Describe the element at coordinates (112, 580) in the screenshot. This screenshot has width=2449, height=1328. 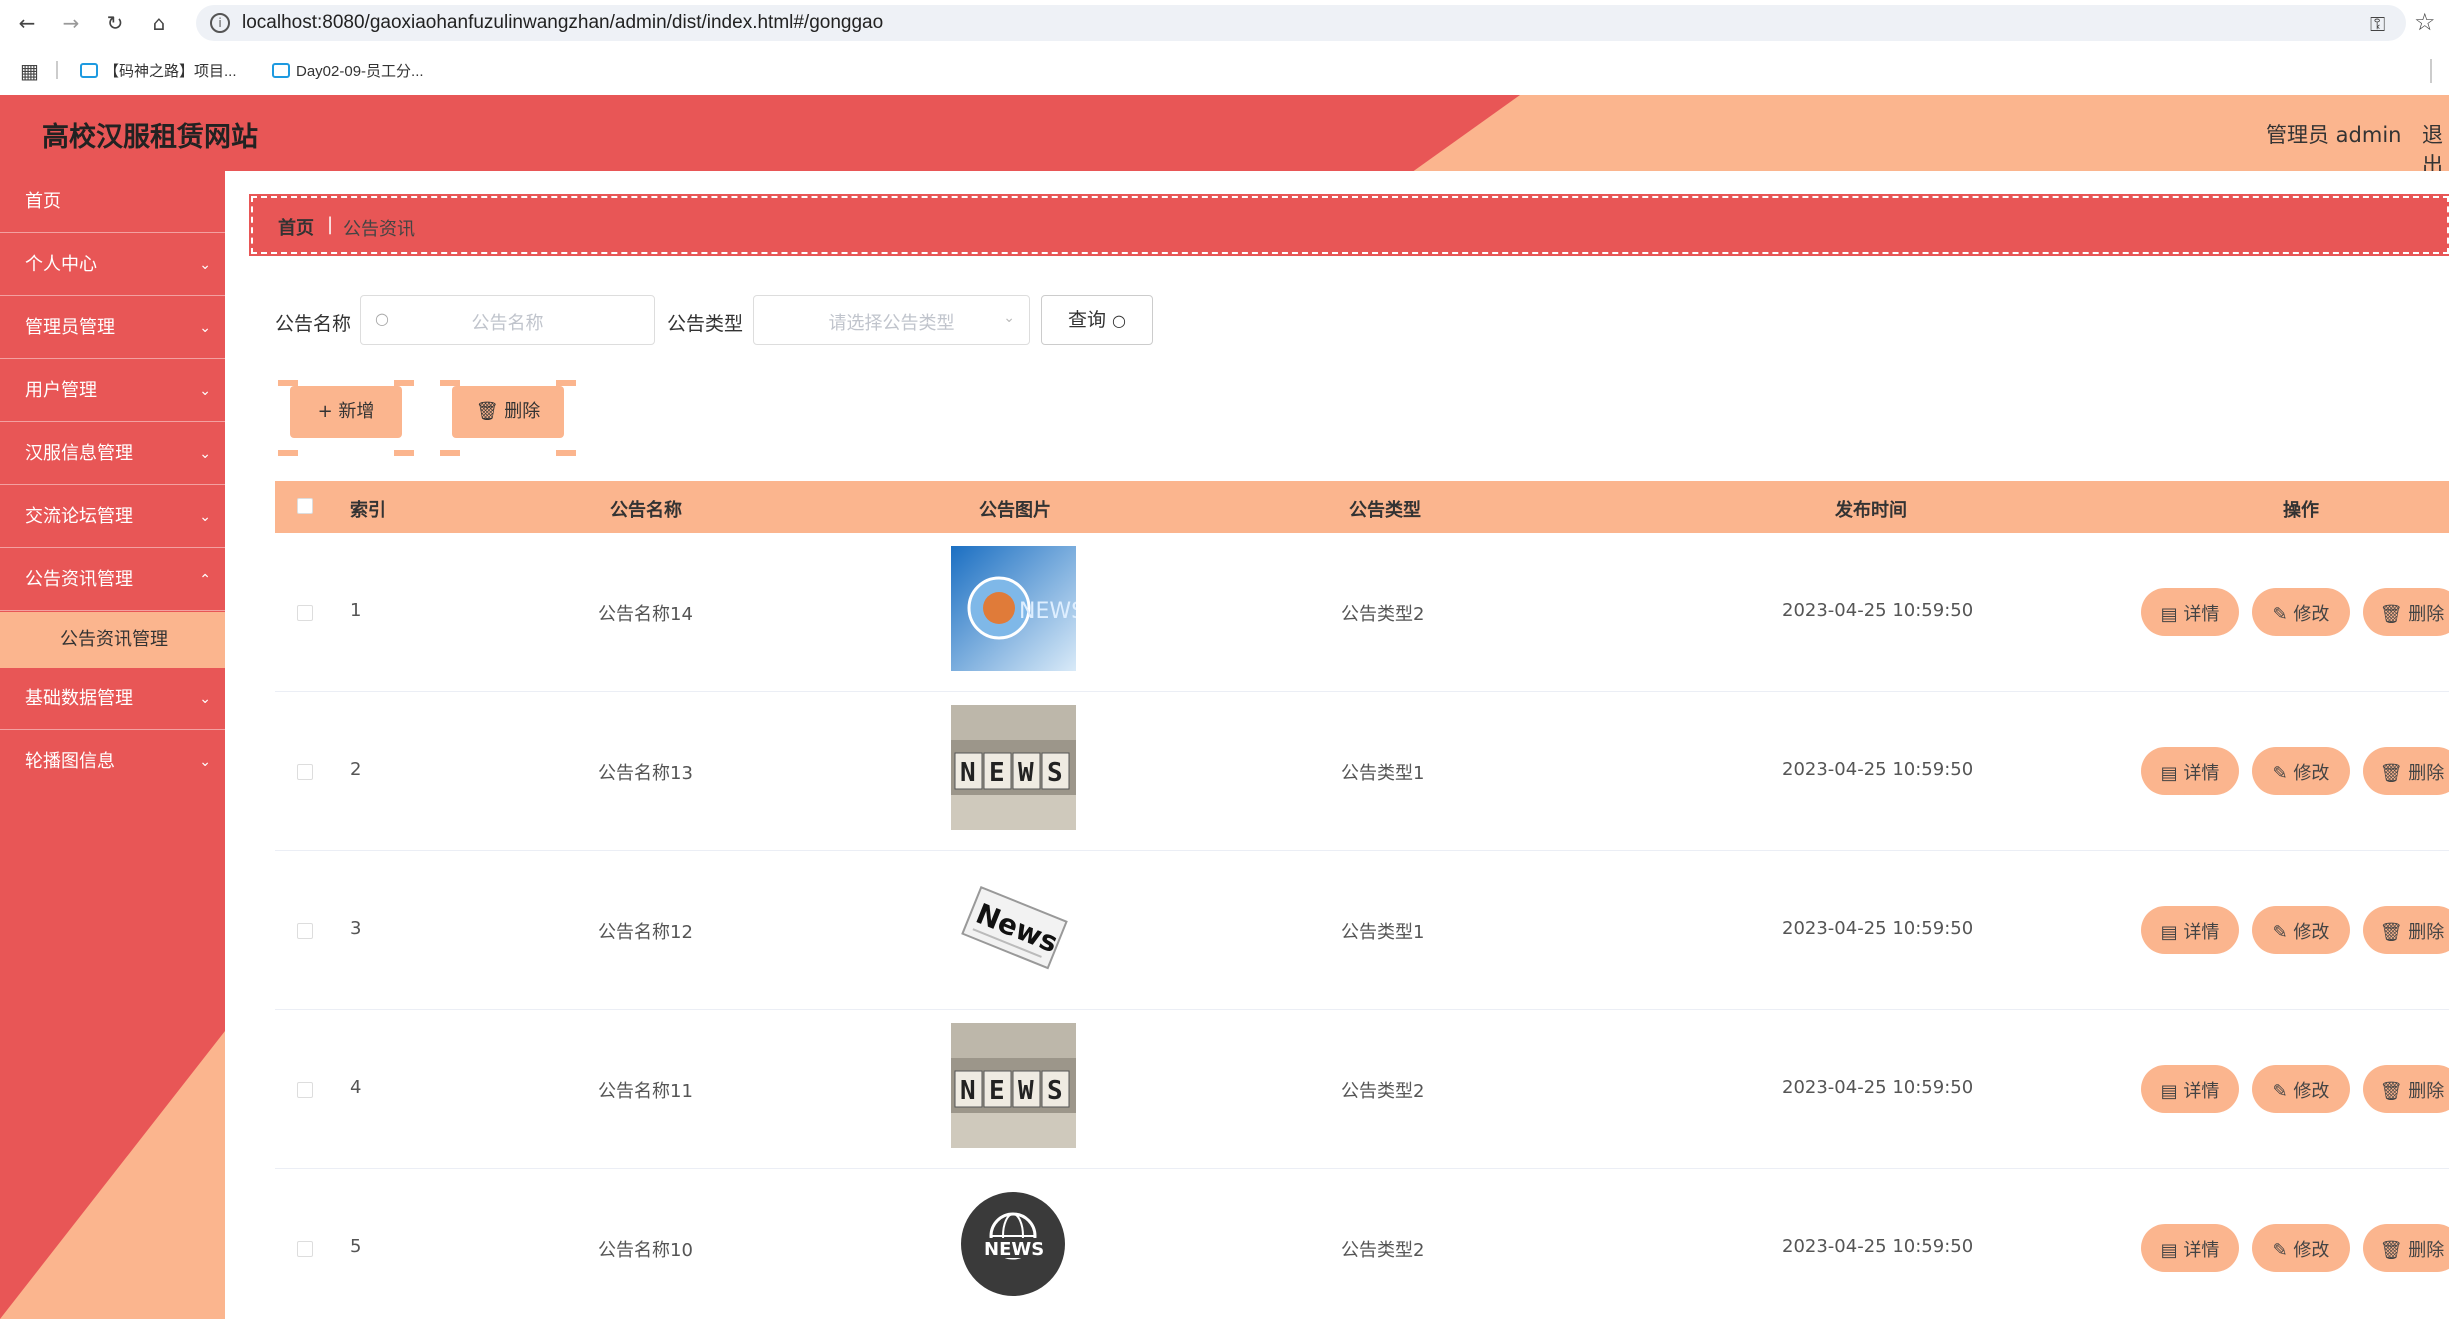
I see `sidebar-item-announcements: 公告资讯管理 ⌃` at that location.